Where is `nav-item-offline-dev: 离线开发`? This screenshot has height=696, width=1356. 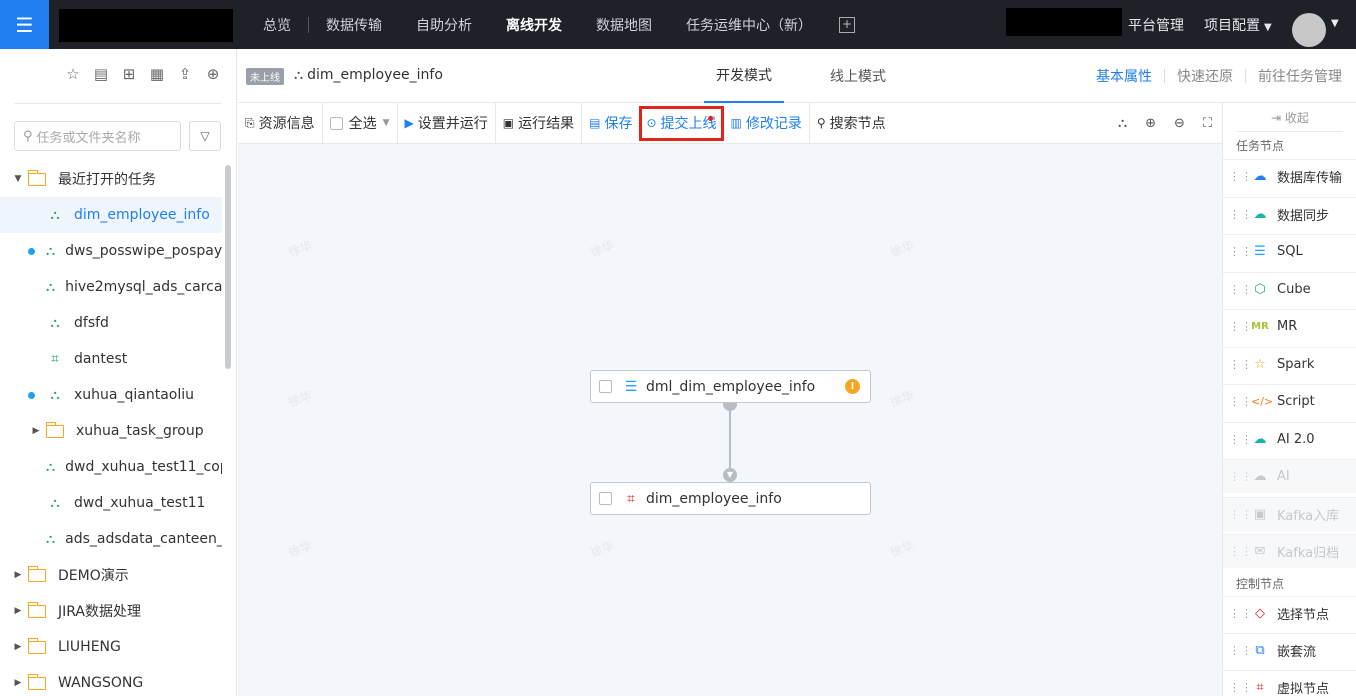
nav-item-offline-dev: 离线开发 is located at coordinates (534, 24).